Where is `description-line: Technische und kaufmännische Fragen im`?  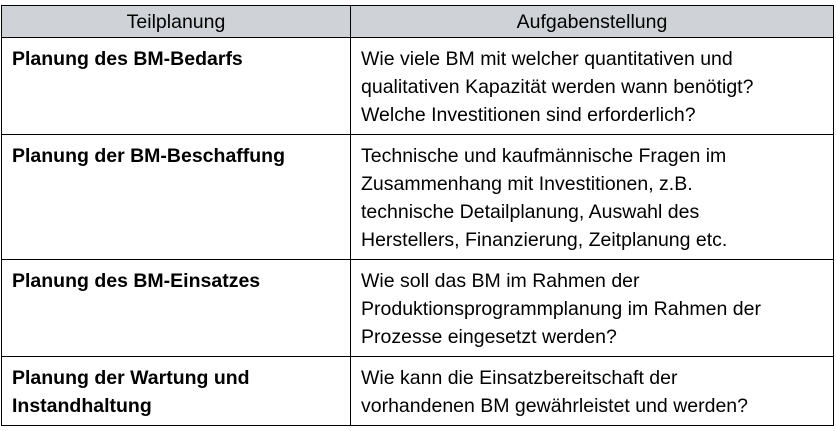 description-line: Technische und kaufmännische Fragen im is located at coordinates (544, 156).